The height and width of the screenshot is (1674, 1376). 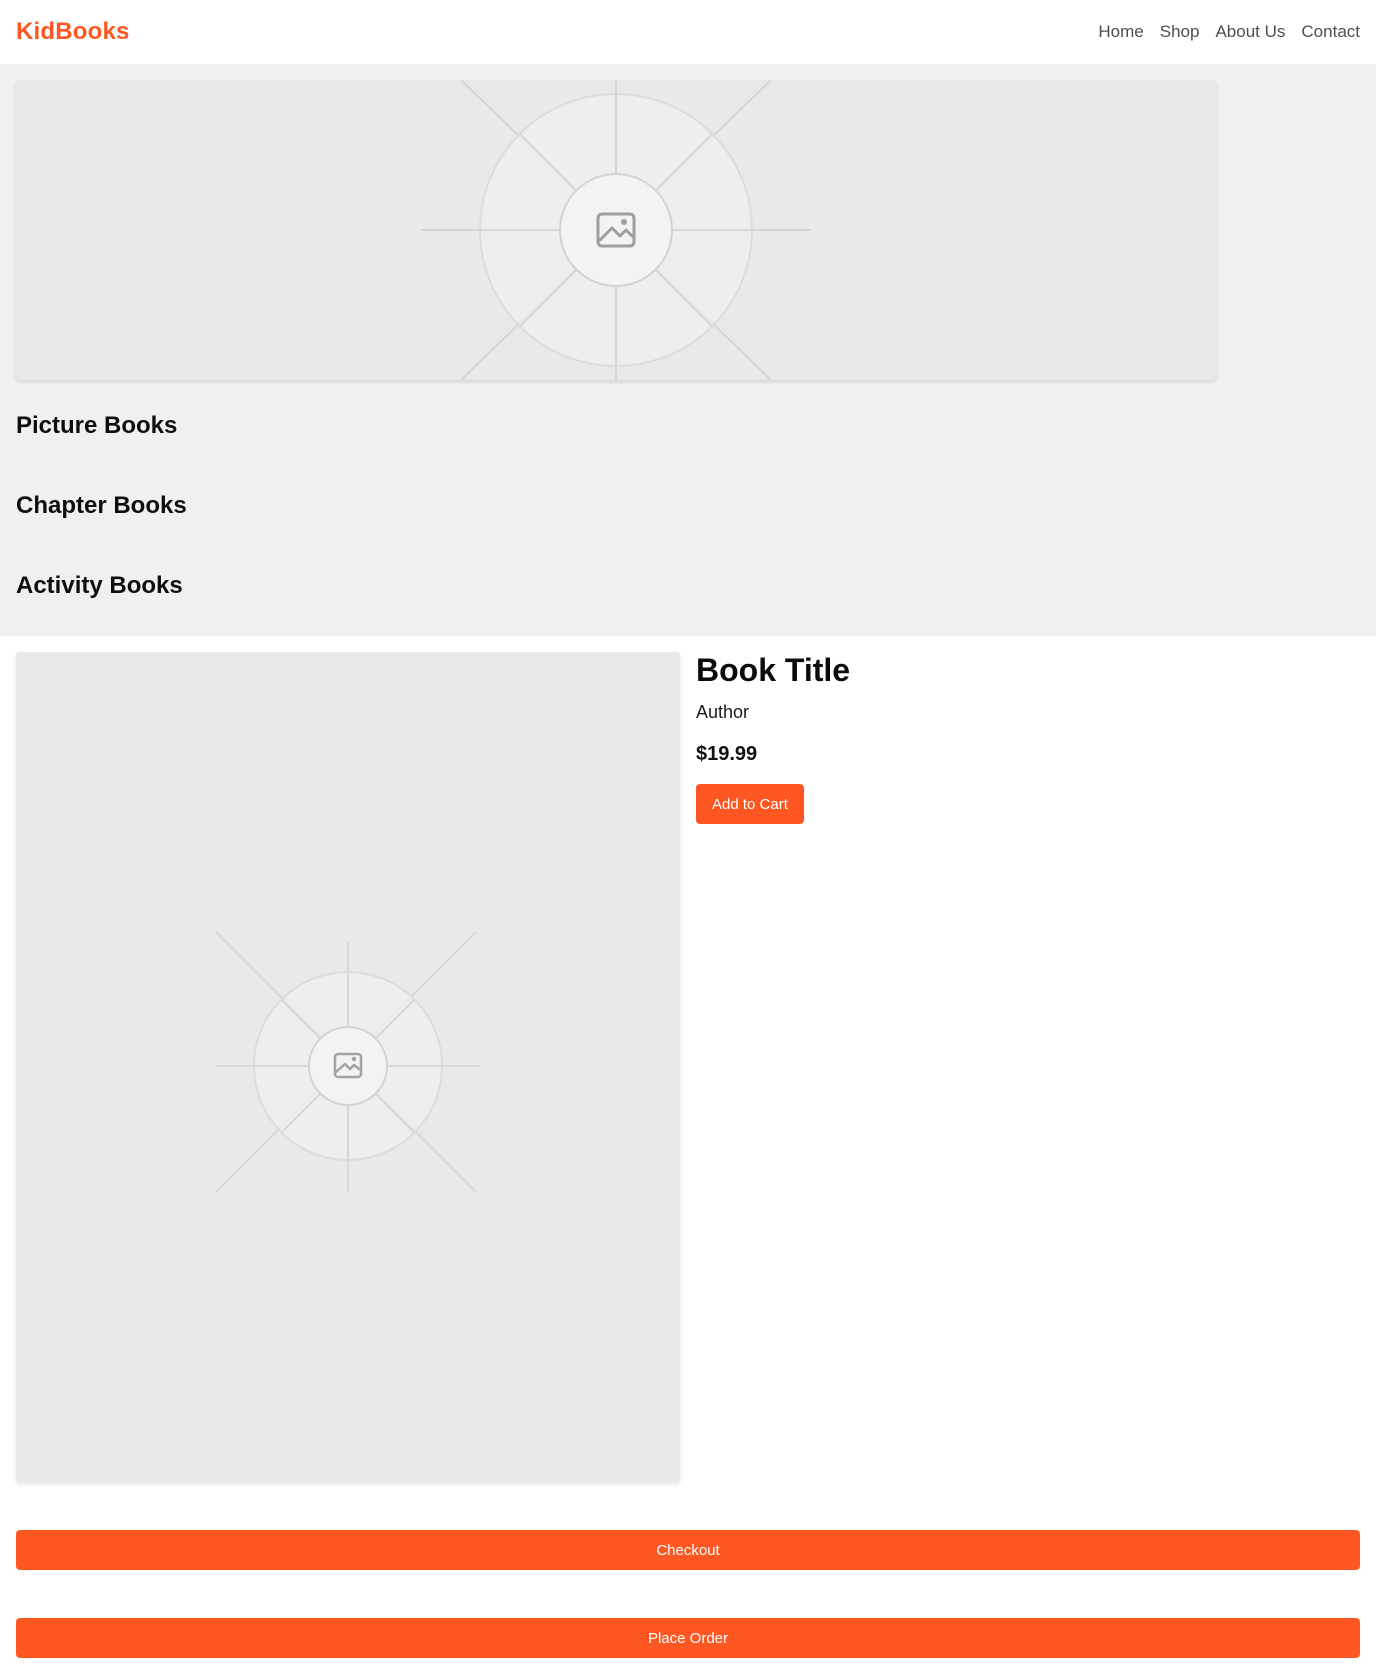 What do you see at coordinates (773, 670) in the screenshot?
I see `book-title: Book Title` at bounding box center [773, 670].